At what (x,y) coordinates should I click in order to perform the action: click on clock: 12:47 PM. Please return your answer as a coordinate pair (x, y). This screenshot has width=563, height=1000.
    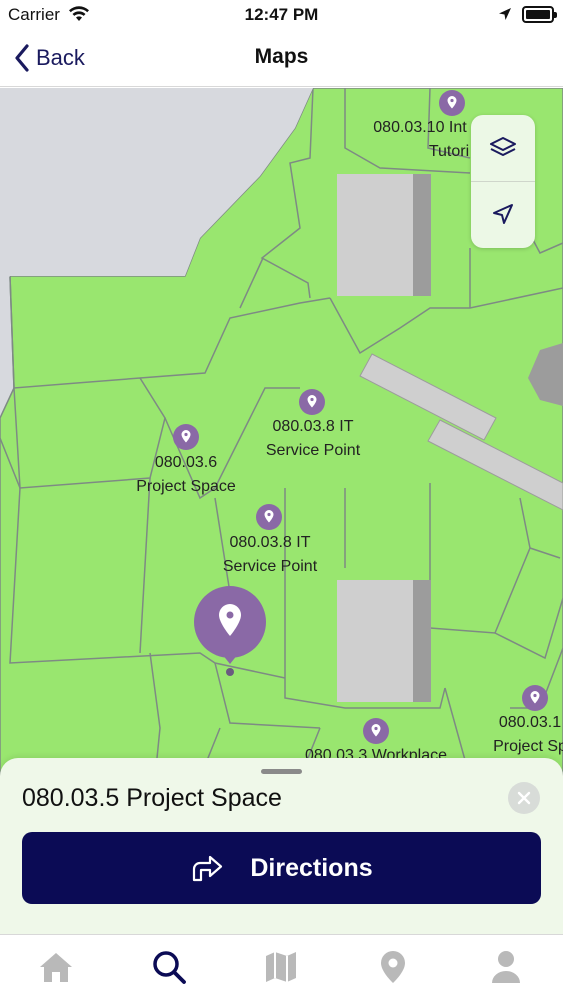
    Looking at the image, I should click on (281, 14).